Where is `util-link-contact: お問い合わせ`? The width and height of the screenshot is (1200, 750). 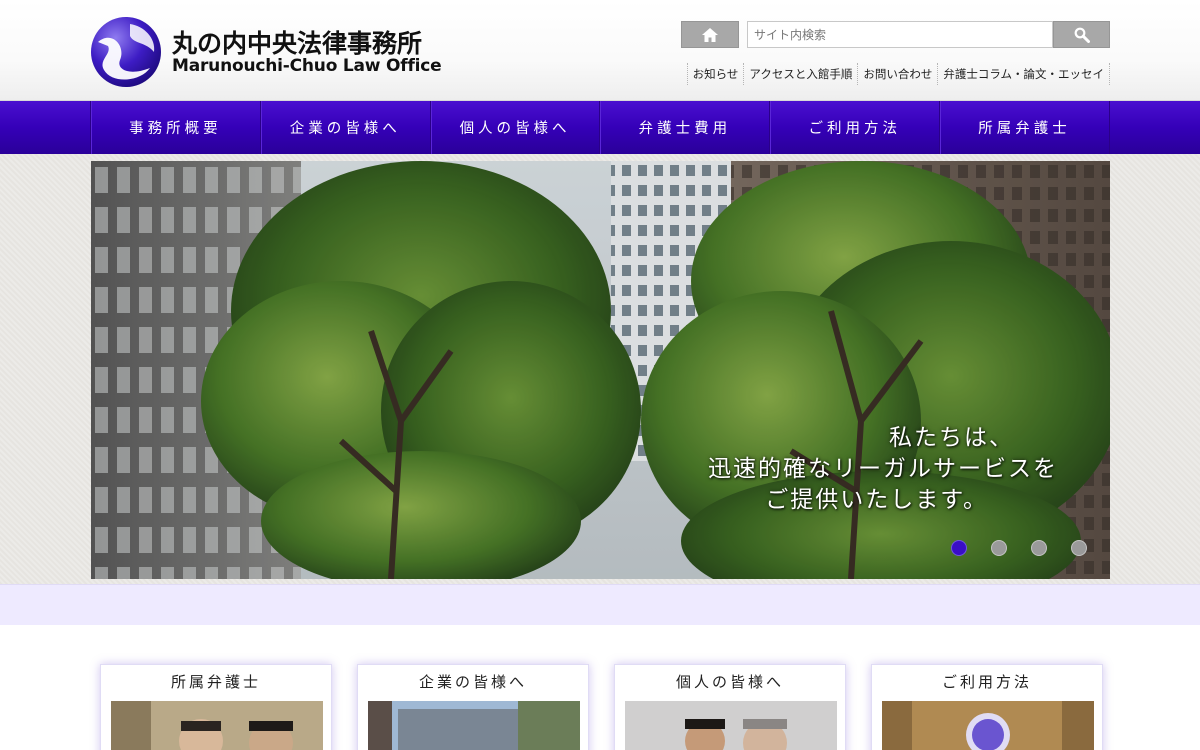
util-link-contact: お問い合わせ is located at coordinates (897, 74).